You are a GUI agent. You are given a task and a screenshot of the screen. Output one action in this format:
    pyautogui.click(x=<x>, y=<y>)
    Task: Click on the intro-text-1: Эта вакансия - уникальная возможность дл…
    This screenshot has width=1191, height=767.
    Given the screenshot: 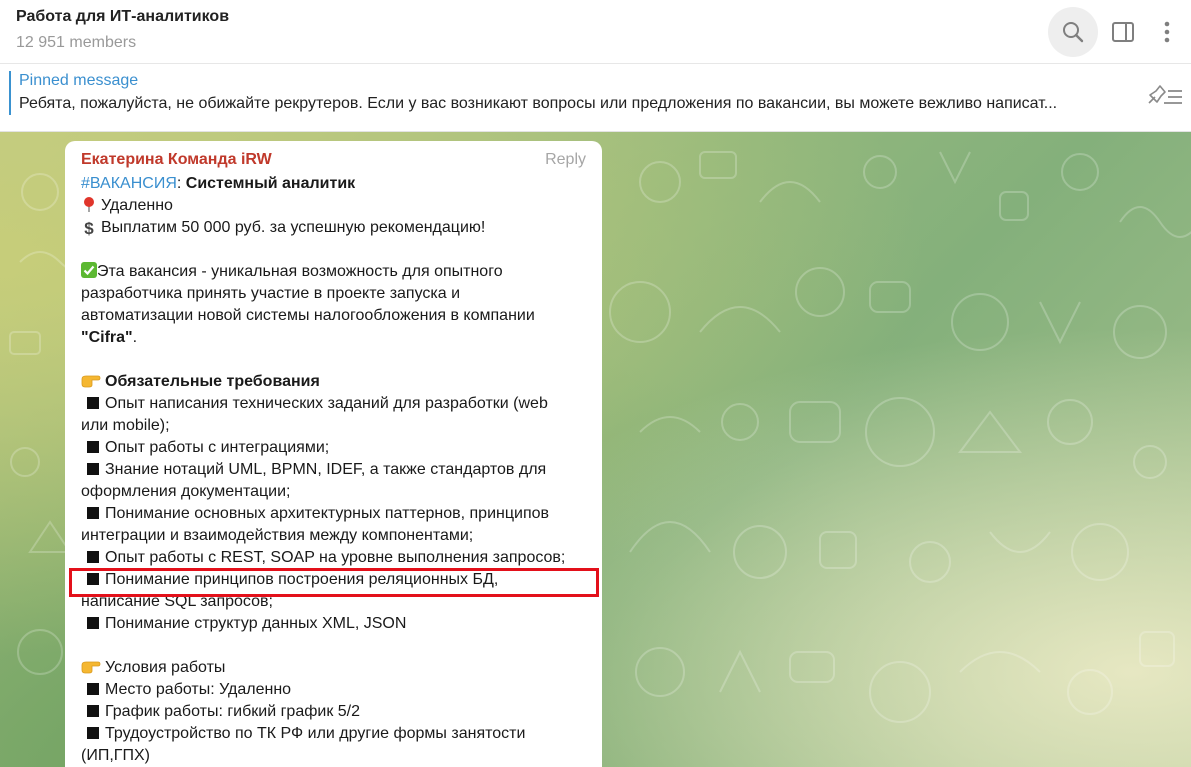 What is the action you would take?
    pyautogui.click(x=300, y=271)
    